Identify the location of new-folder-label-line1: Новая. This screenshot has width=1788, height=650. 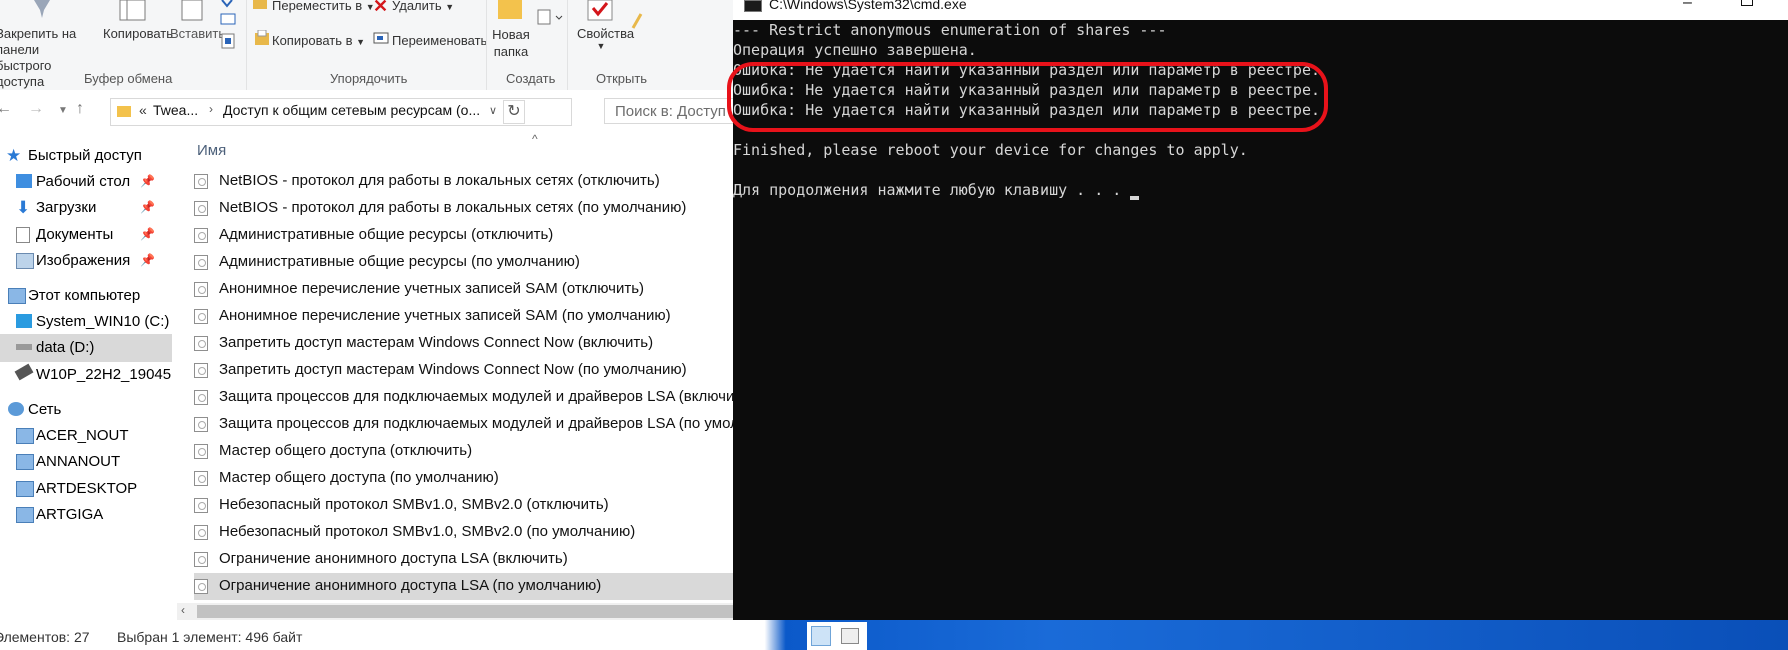
(511, 34).